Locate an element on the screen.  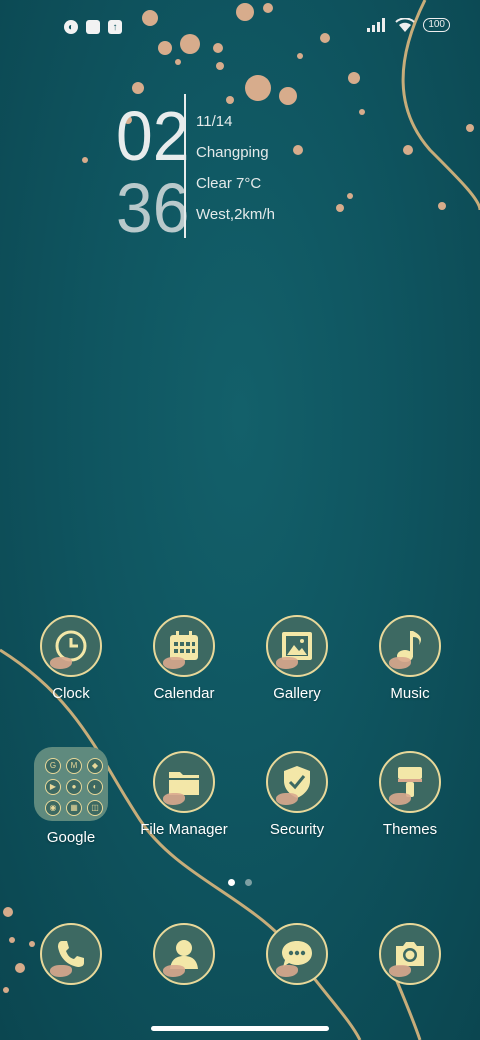
app-google-folder: G M ◆ ▶ ● ◐ ◉ ▦ ◫ Google is located at coordinates (71, 796).